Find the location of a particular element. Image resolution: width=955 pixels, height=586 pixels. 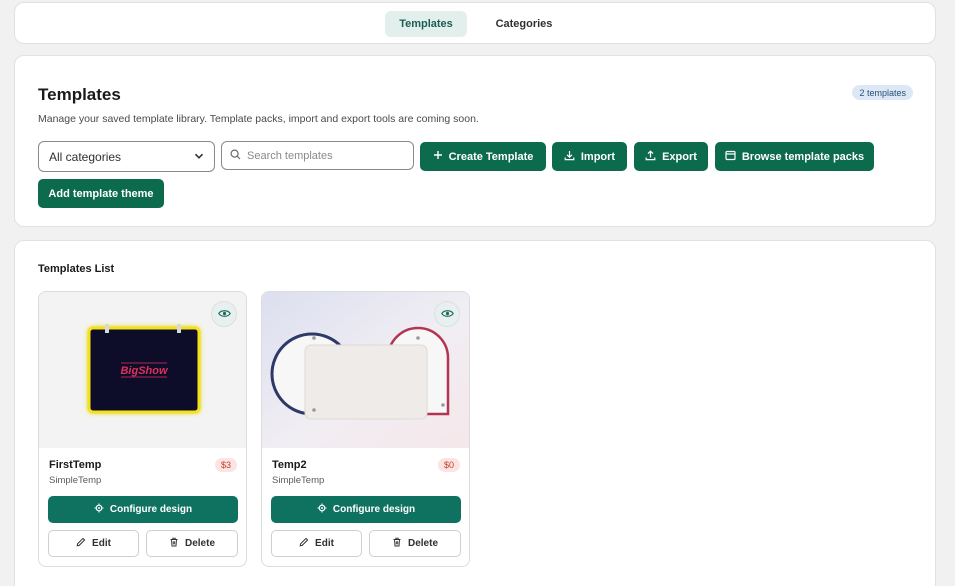

add-template-theme-button: Add template theme is located at coordinates (101, 193).